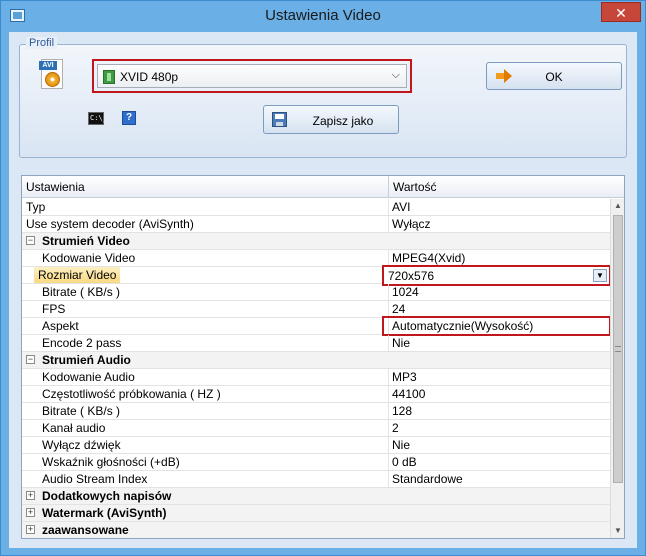 This screenshot has height=556, width=646. Describe the element at coordinates (131, 394) in the screenshot. I see `row-name: Częstotliwość próbkowania ( HZ )` at that location.